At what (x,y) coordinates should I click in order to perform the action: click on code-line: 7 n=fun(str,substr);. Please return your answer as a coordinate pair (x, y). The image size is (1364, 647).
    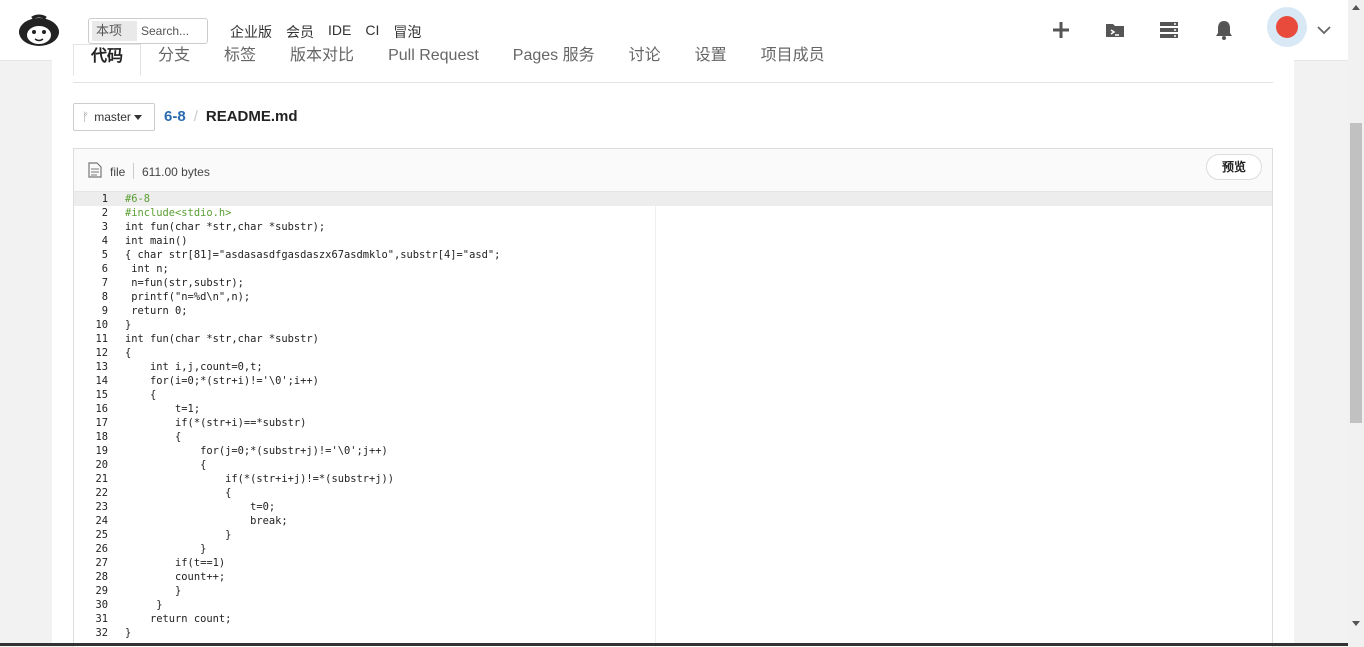
    Looking at the image, I should click on (673, 283).